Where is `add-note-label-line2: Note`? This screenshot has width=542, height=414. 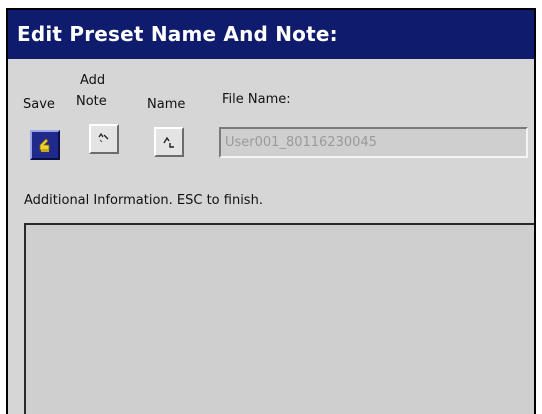 add-note-label-line2: Note is located at coordinates (91, 101).